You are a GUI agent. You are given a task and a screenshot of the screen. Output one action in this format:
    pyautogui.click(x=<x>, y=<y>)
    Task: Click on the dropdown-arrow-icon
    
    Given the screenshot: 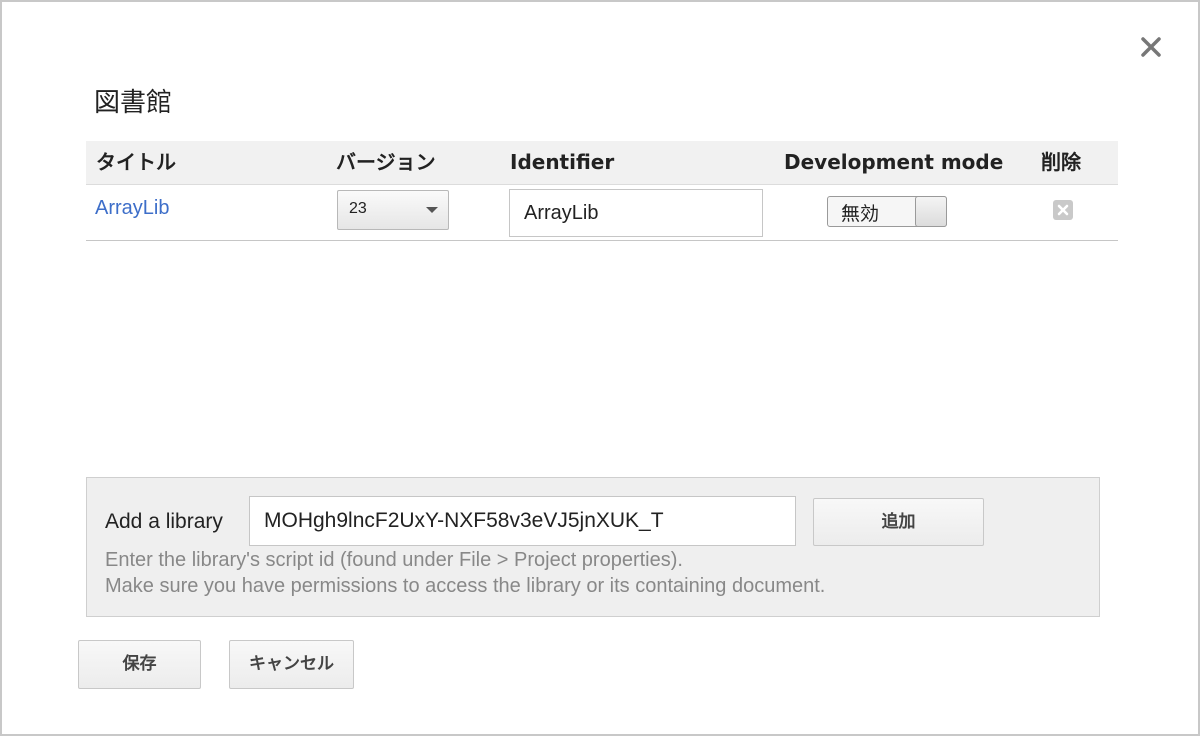 What is the action you would take?
    pyautogui.click(x=432, y=210)
    